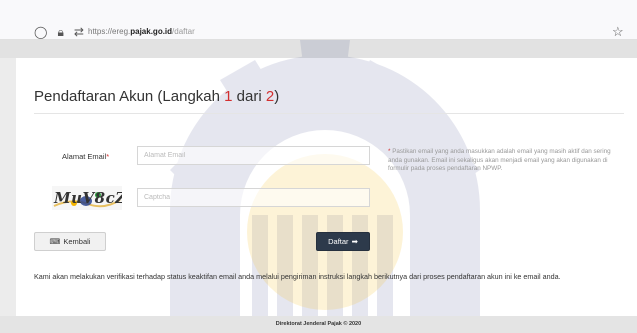 This screenshot has height=333, width=637. I want to click on shield-icon: ◯, so click(40, 32).